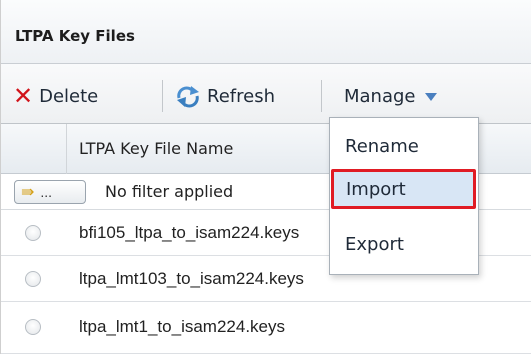 The width and height of the screenshot is (531, 354). I want to click on delete-button: ✕ Delete, so click(55, 96).